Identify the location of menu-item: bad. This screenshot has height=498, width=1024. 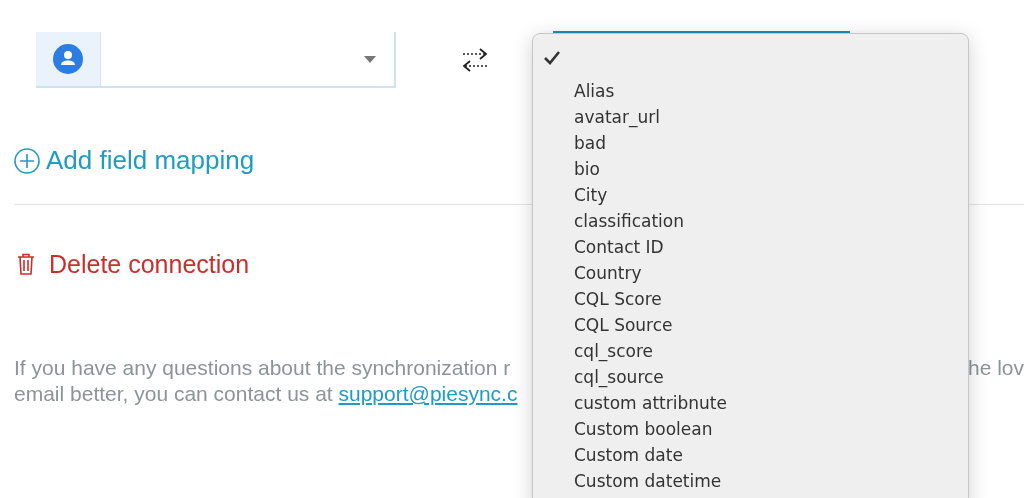
(590, 143).